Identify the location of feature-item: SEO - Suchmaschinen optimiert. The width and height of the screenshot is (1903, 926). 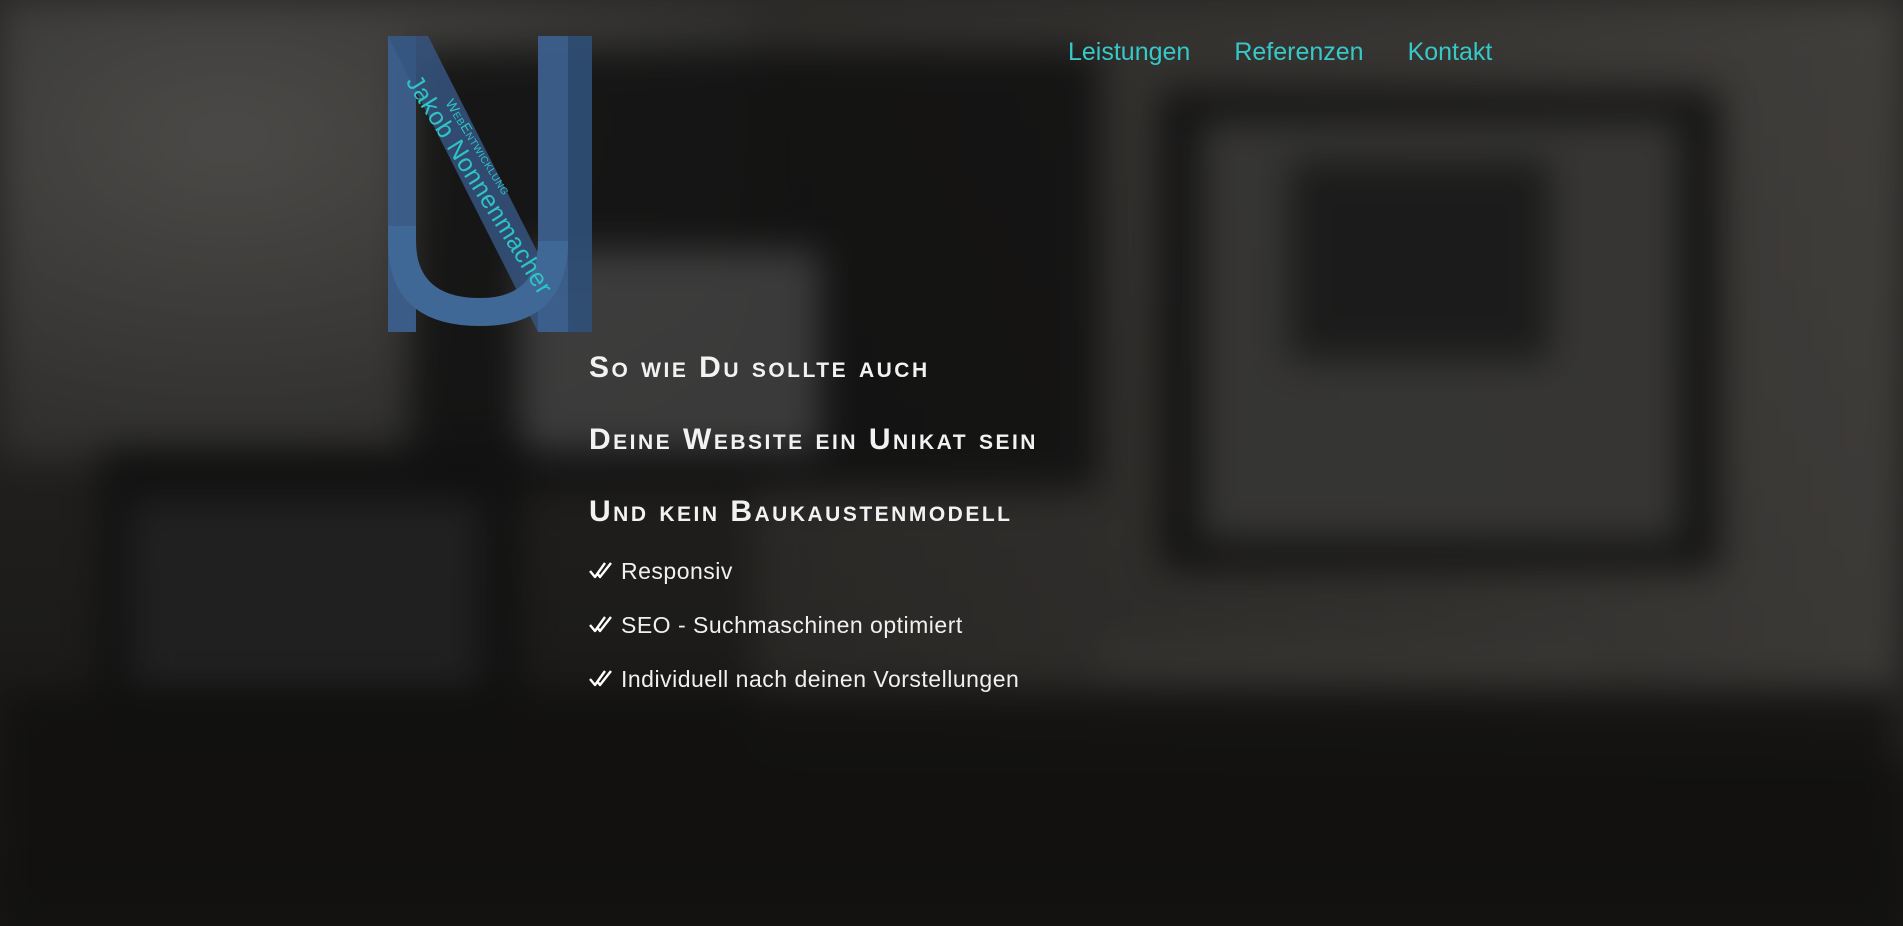
(804, 639).